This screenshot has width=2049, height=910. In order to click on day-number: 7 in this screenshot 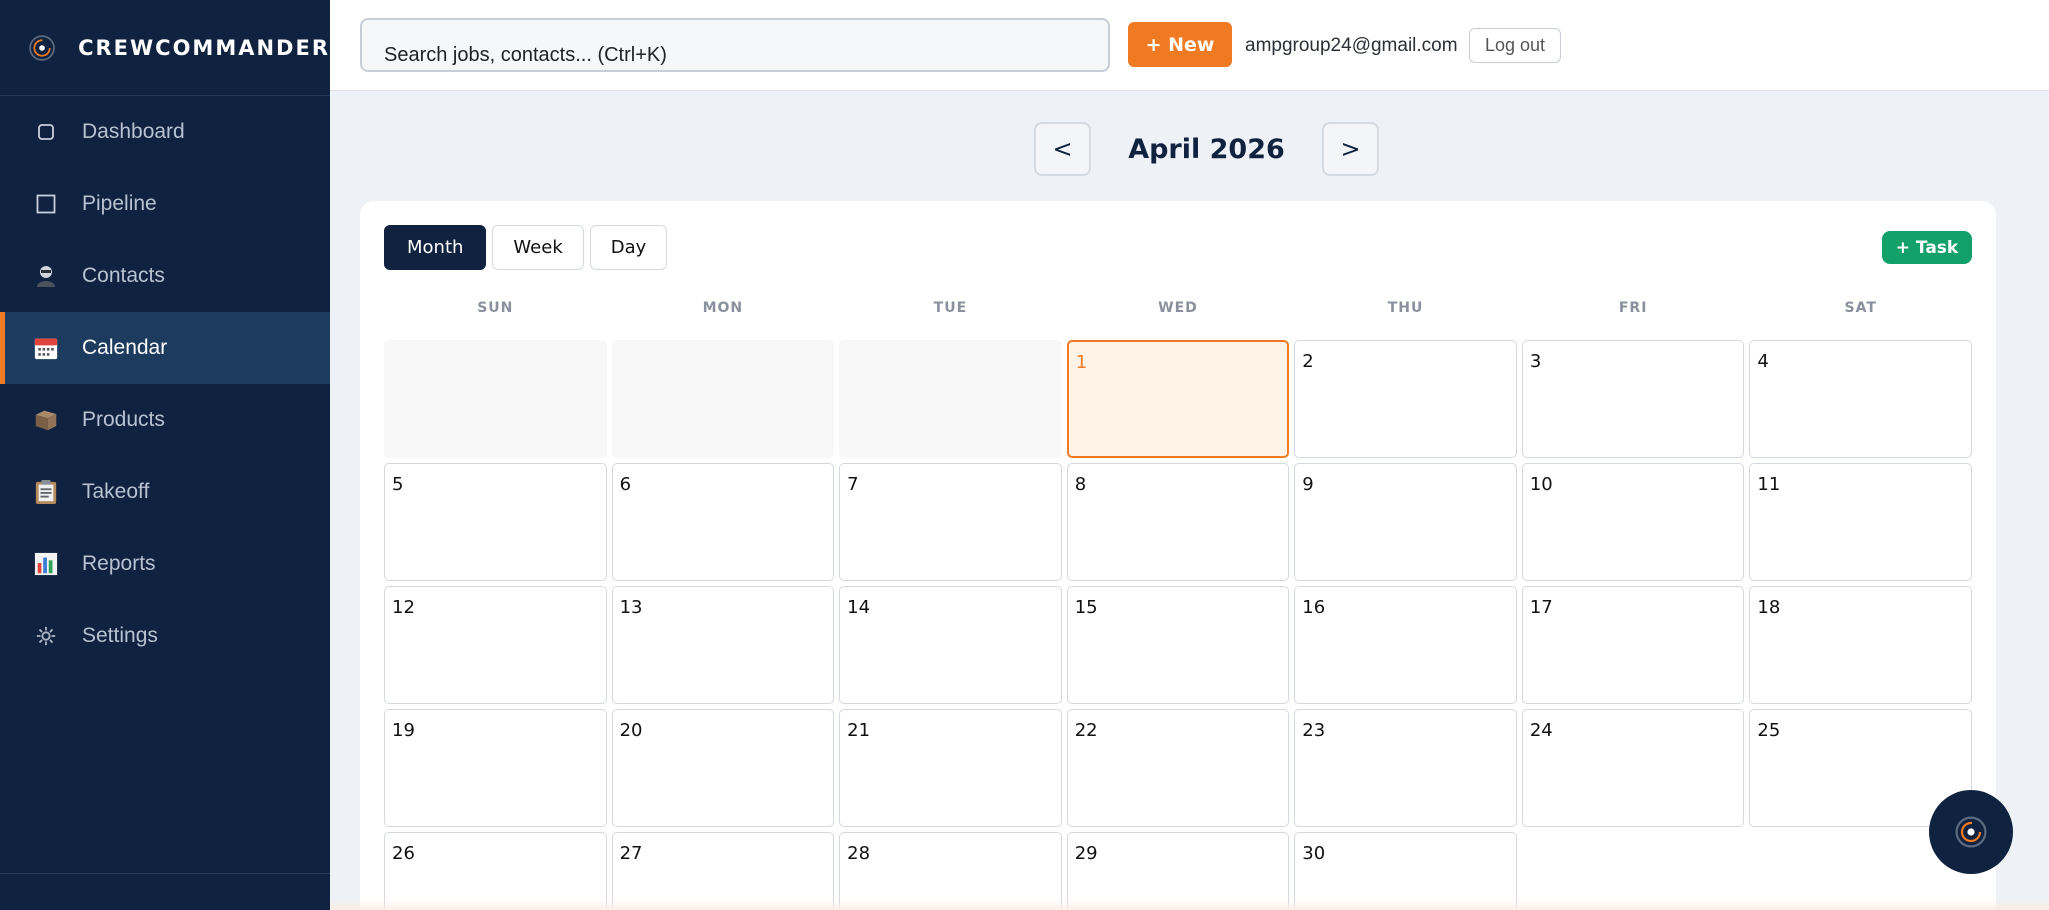, I will do `click(853, 484)`.